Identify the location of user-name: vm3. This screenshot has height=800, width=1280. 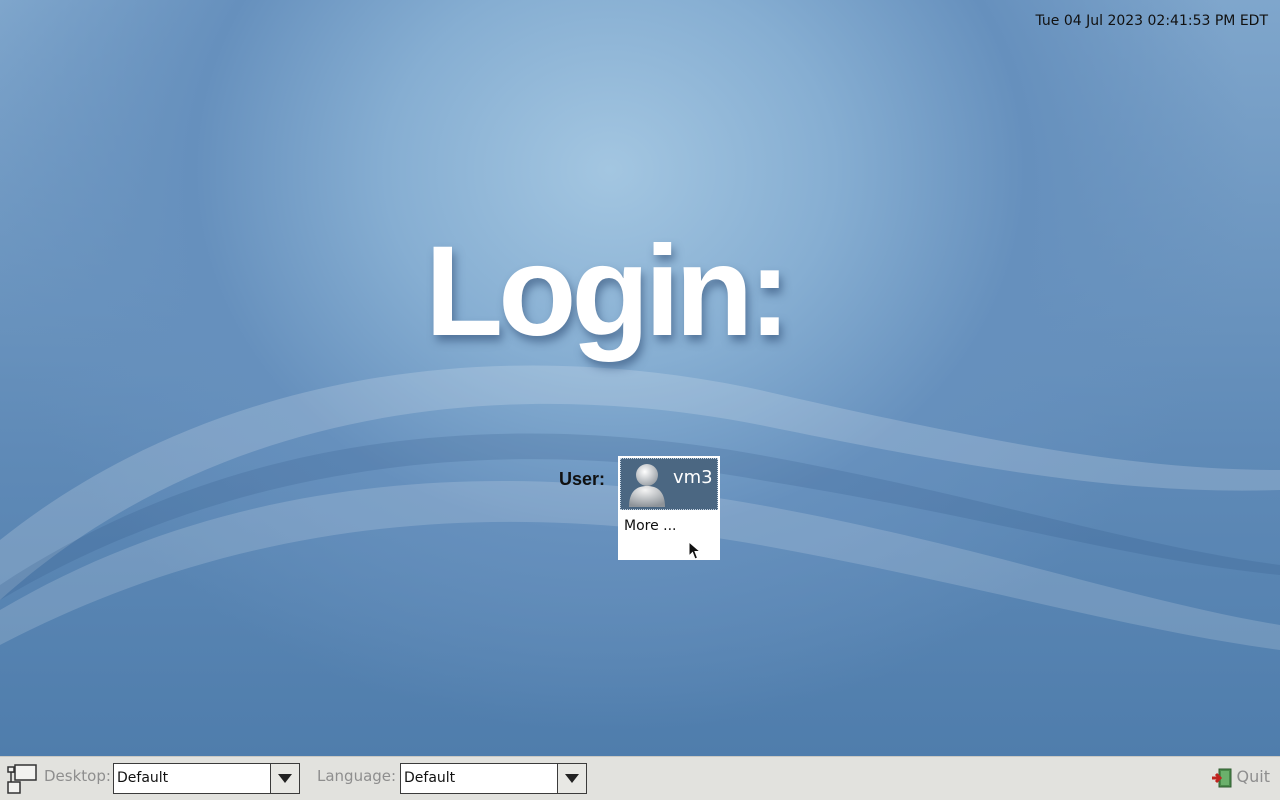
(693, 477).